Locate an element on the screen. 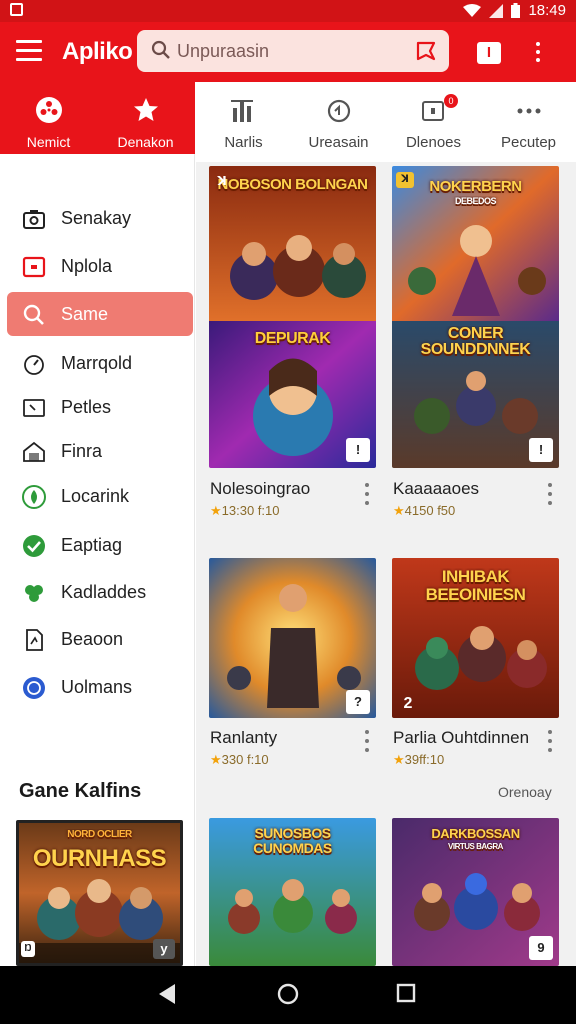  bookmark-outline-icon is located at coordinates (426, 51).